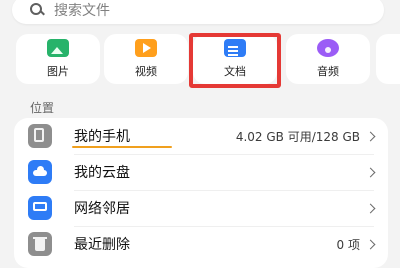  What do you see at coordinates (122, 147) in the screenshot?
I see `label-underline` at bounding box center [122, 147].